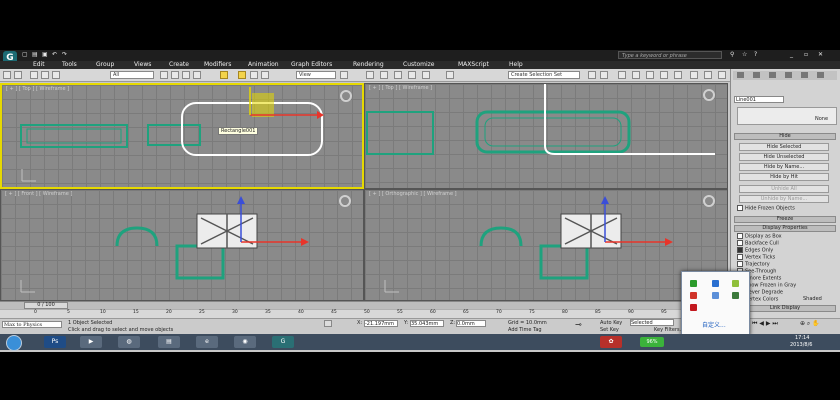 This screenshot has height=400, width=840. Describe the element at coordinates (419, 65) in the screenshot. I see `menu-customize: Customize` at that location.